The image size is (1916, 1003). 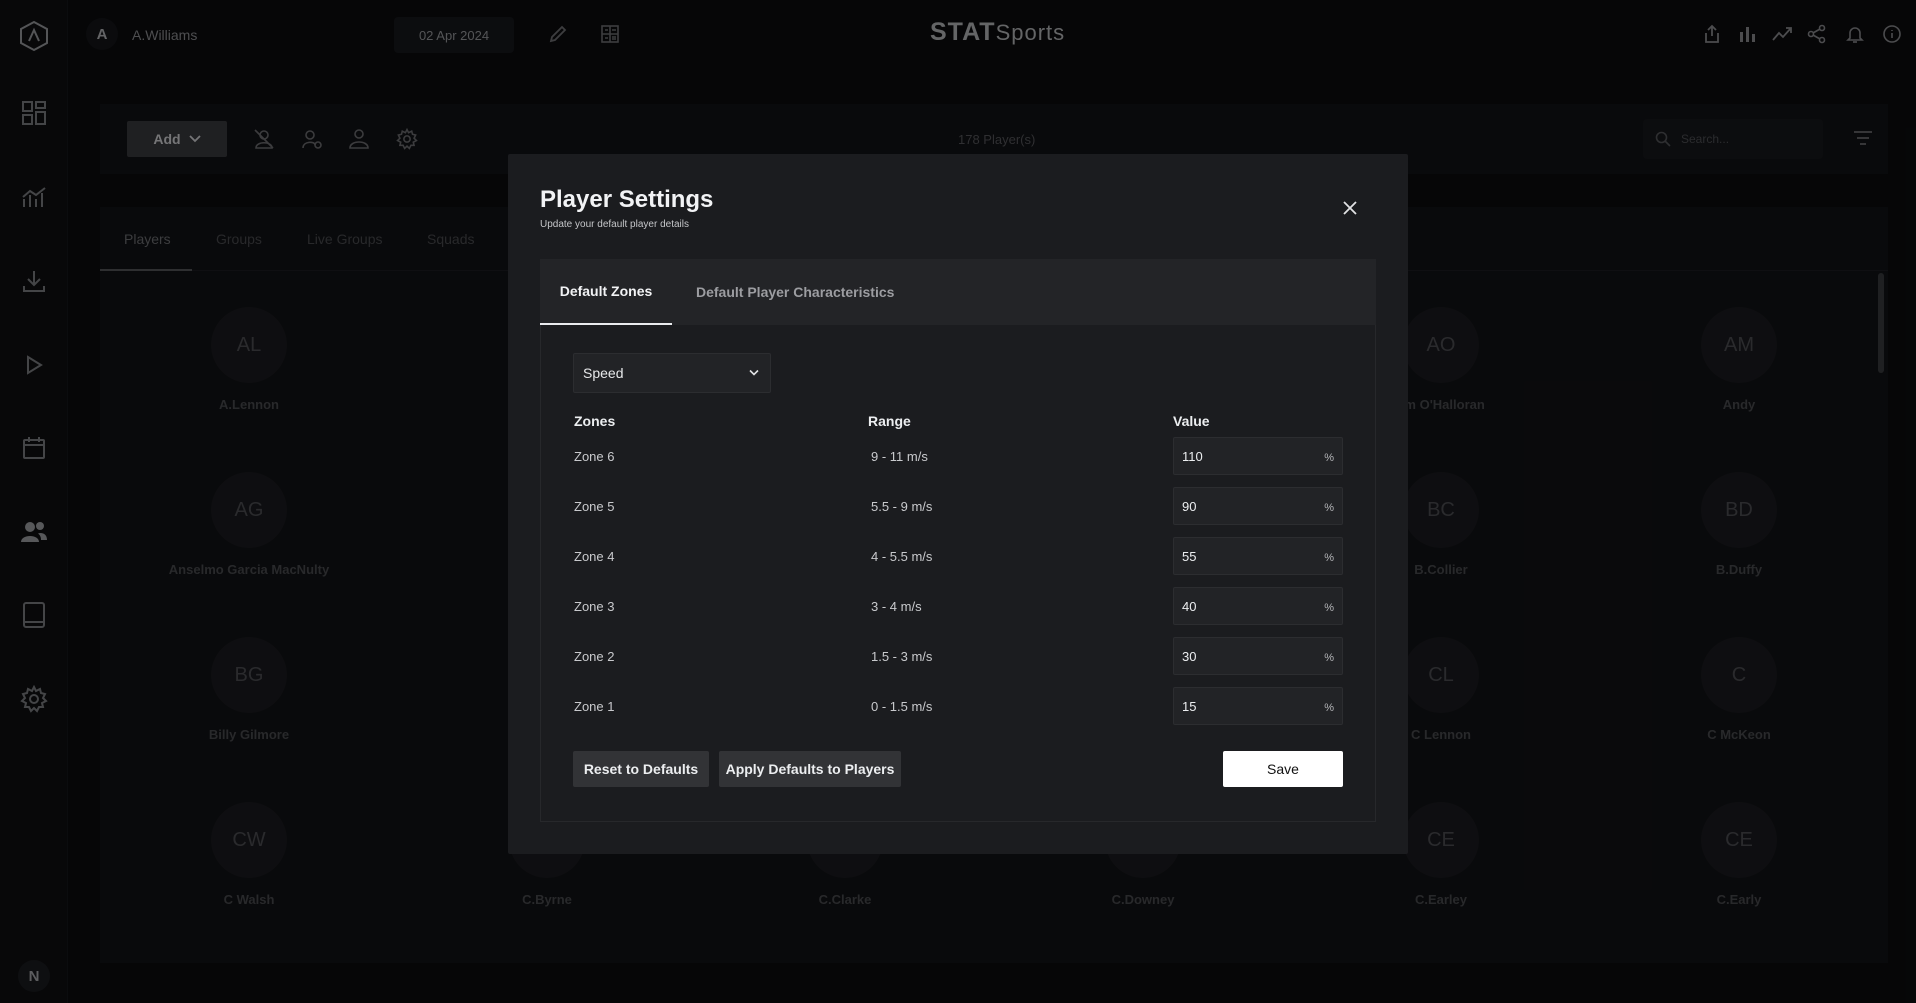 What do you see at coordinates (594, 656) in the screenshot?
I see `zone-label: Zone 2` at bounding box center [594, 656].